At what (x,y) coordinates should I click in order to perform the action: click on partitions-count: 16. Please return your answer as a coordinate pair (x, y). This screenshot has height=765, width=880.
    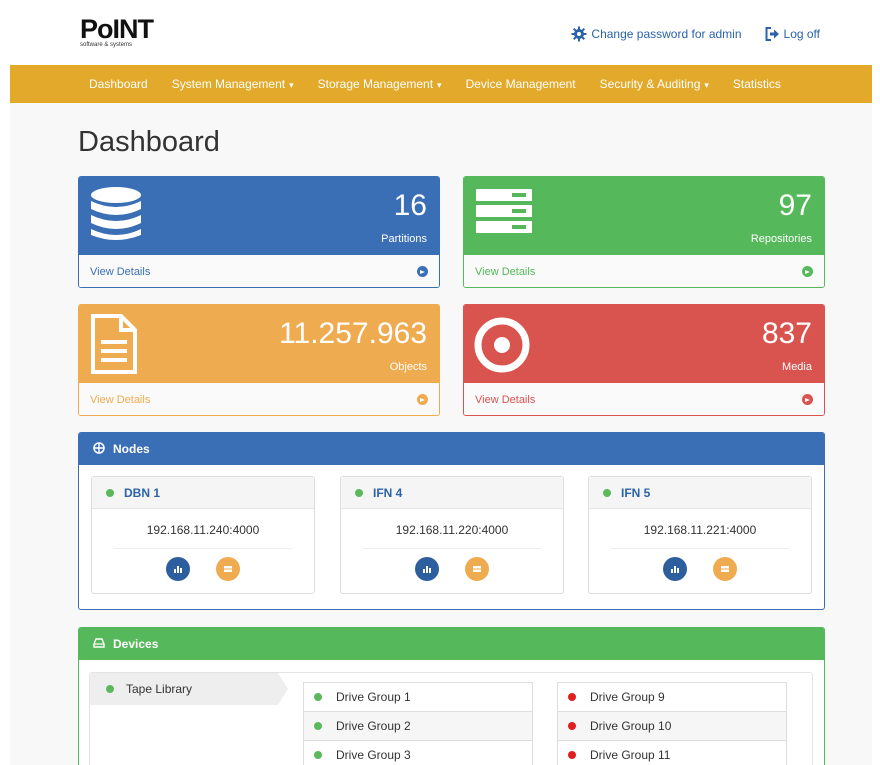
    Looking at the image, I should click on (410, 205).